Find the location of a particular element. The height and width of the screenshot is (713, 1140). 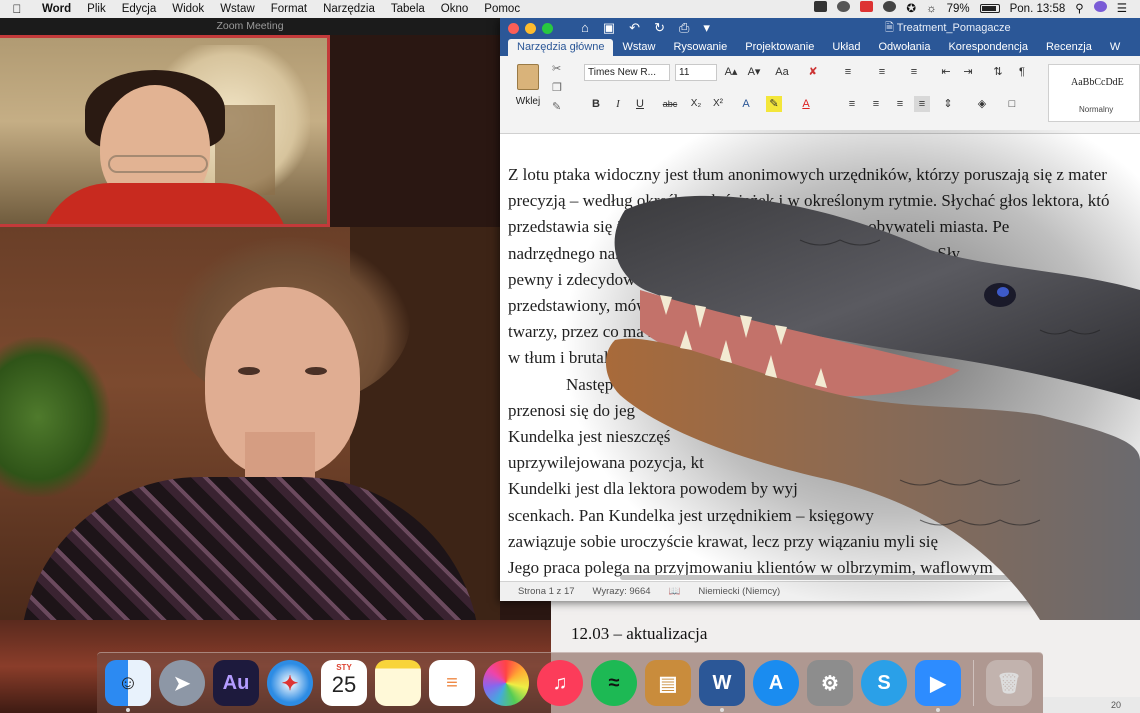

dock-spotify-icon: ≈ is located at coordinates (614, 683).